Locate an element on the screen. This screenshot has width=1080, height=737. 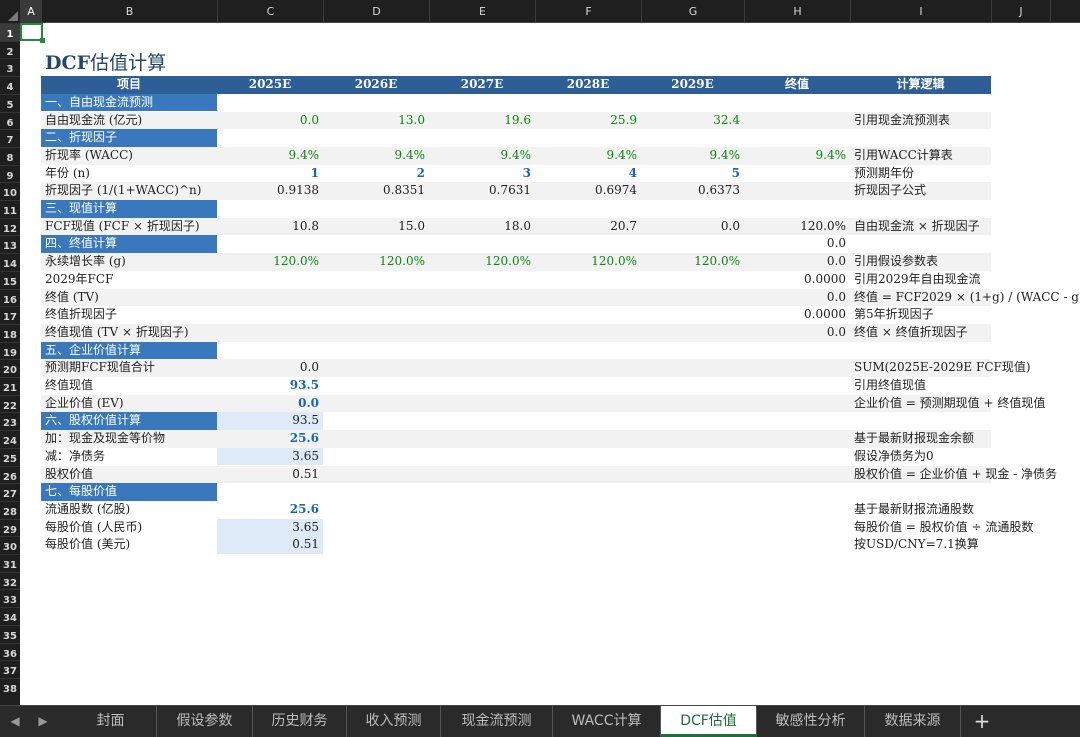
cell-b23: 六、股权价值计算 is located at coordinates (129, 421).